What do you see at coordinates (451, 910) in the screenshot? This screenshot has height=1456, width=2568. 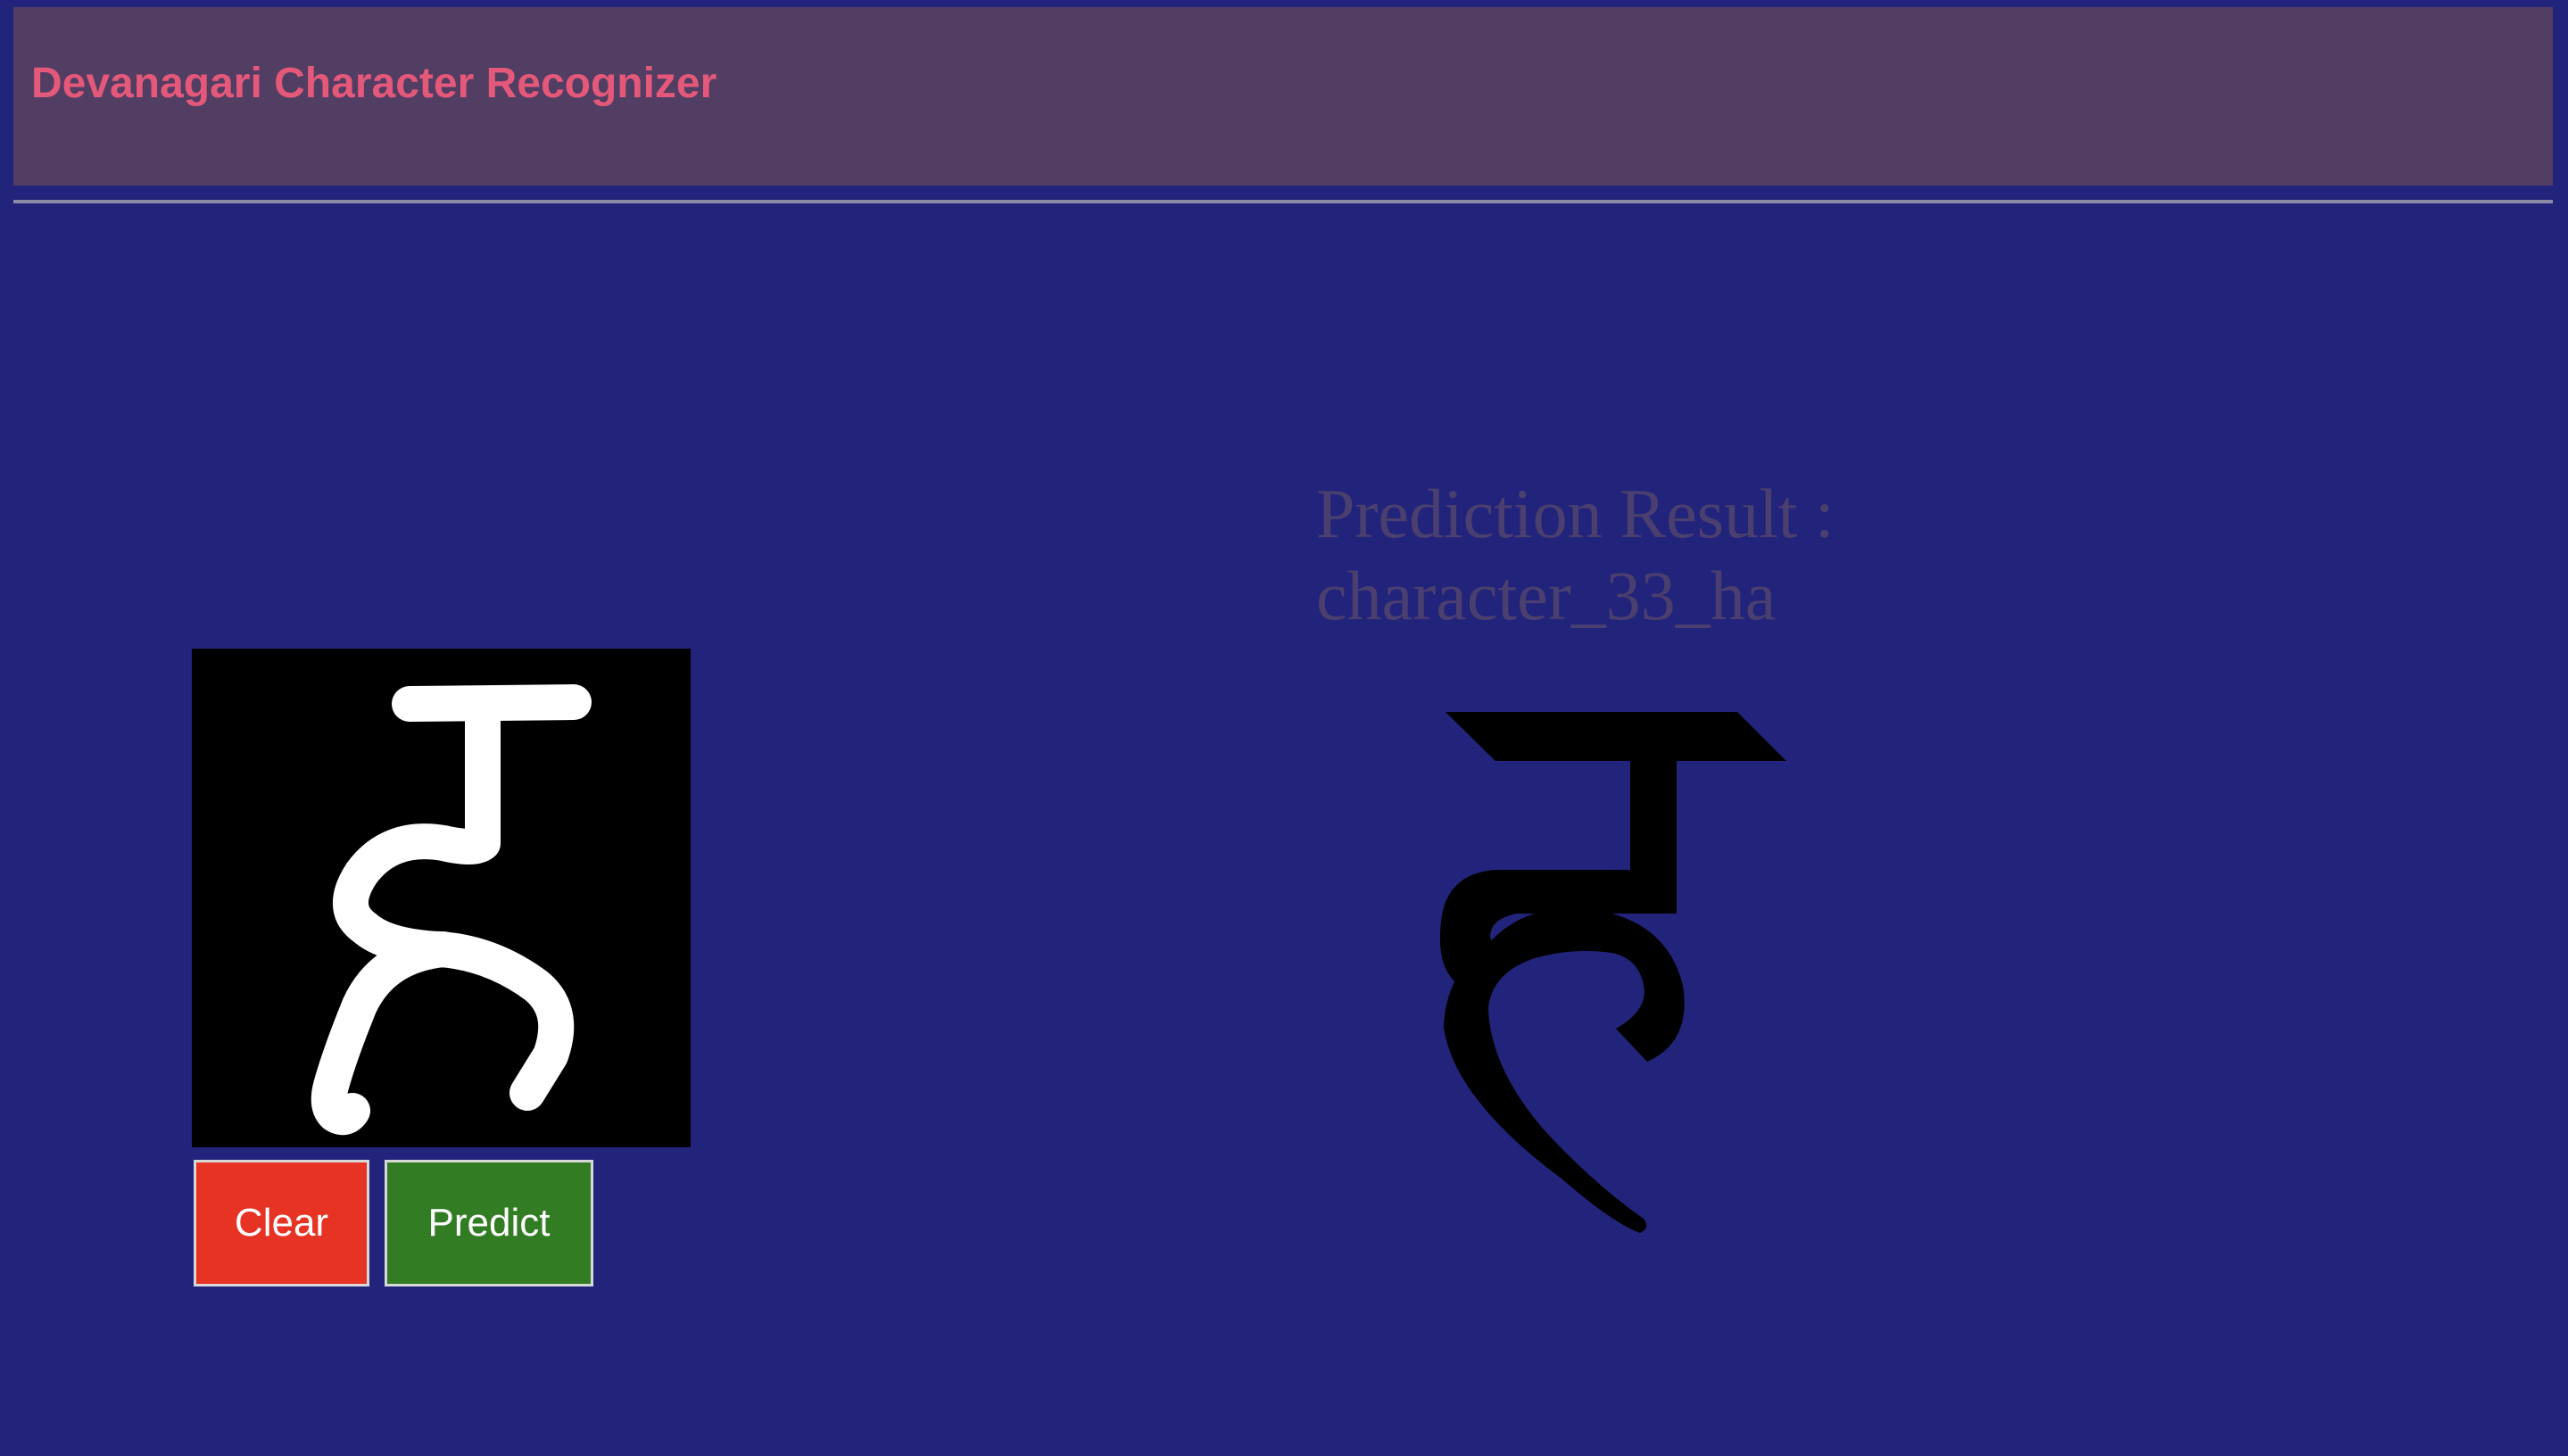 I see `handwritten-ha-stroke-icon` at bounding box center [451, 910].